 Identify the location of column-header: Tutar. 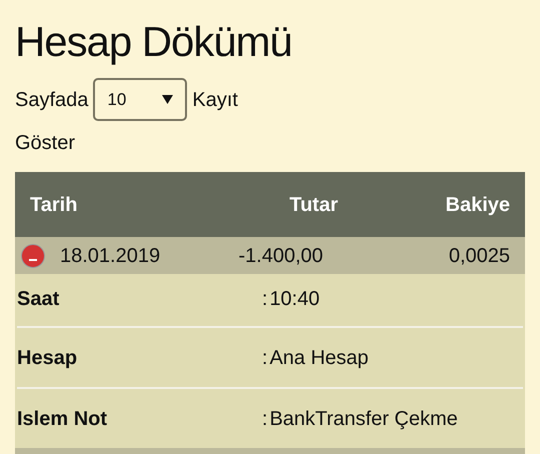
(313, 205).